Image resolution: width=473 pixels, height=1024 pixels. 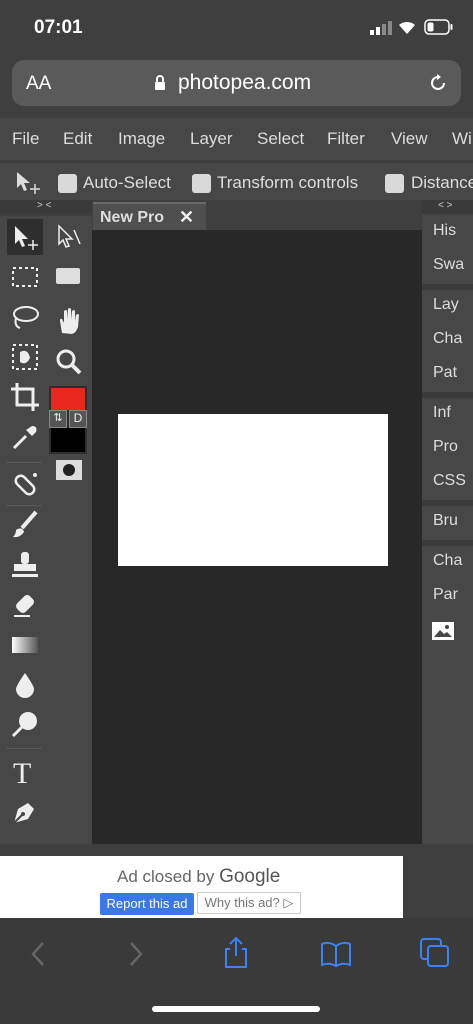 I want to click on menu-select: Select, so click(x=280, y=139).